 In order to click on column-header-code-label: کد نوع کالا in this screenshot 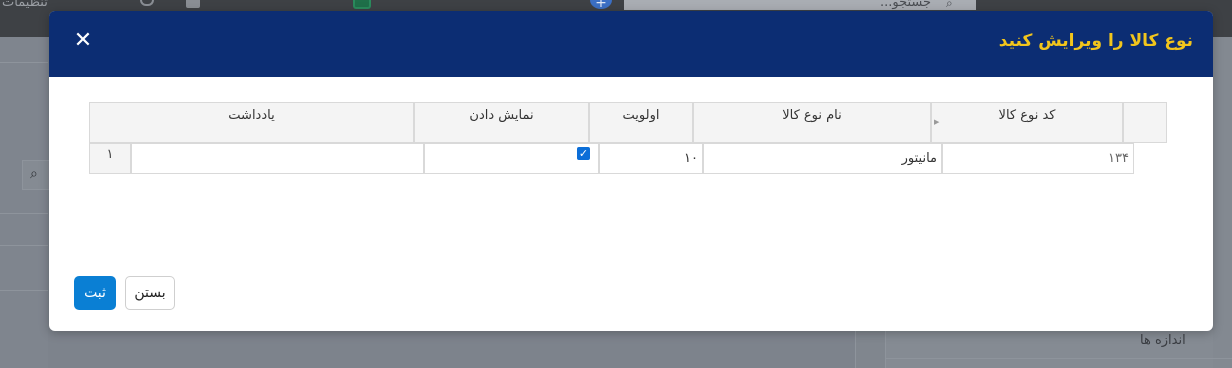, I will do `click(1027, 115)`.